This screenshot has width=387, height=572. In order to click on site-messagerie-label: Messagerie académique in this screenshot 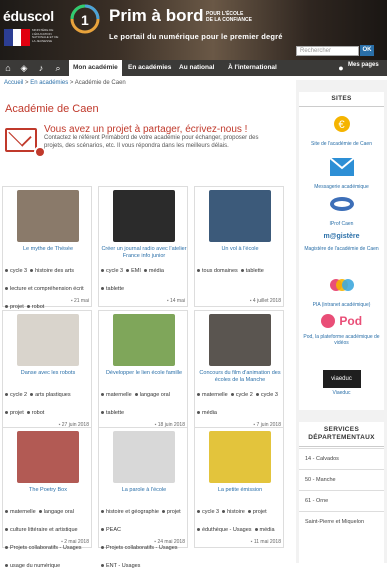, I will do `click(341, 187)`.